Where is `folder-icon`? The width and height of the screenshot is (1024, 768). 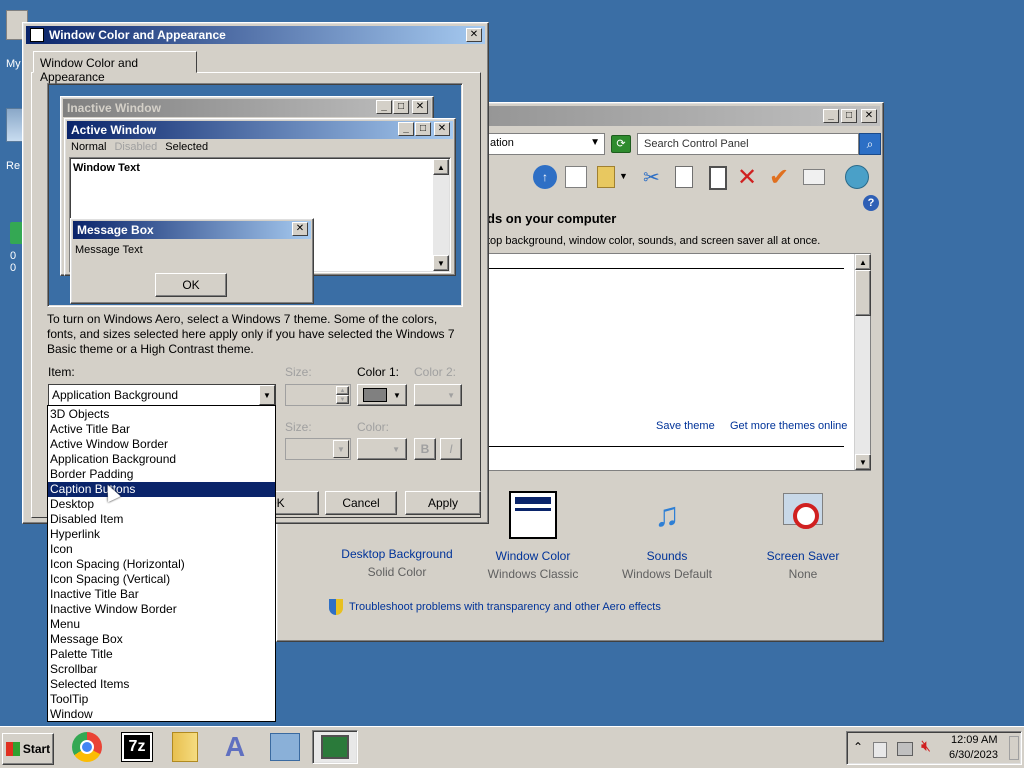 folder-icon is located at coordinates (185, 747).